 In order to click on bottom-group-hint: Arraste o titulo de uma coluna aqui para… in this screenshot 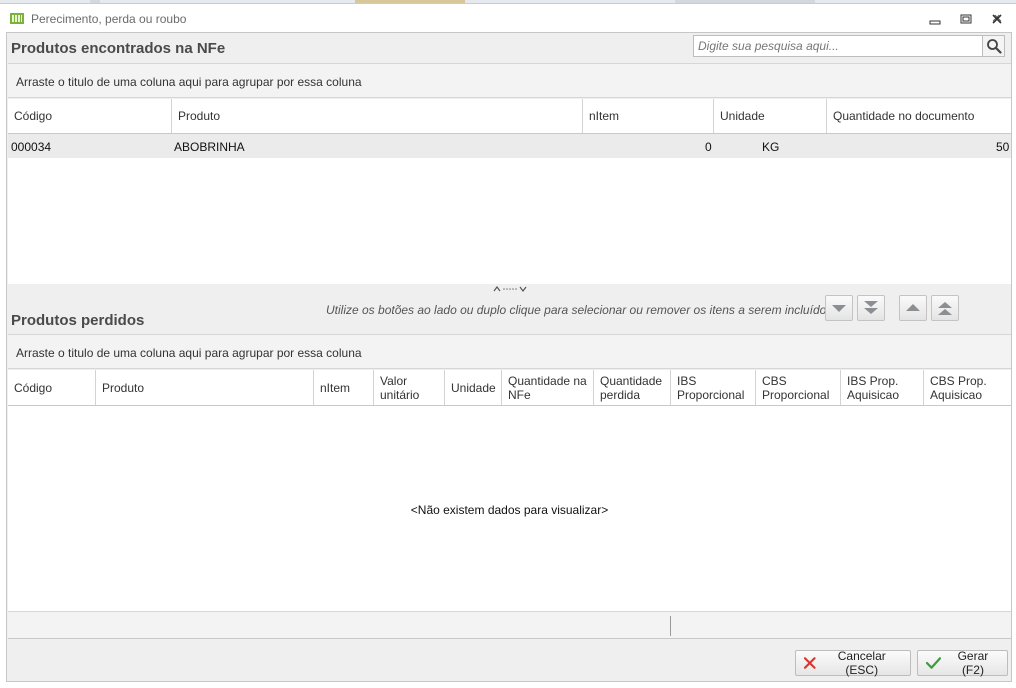, I will do `click(189, 353)`.